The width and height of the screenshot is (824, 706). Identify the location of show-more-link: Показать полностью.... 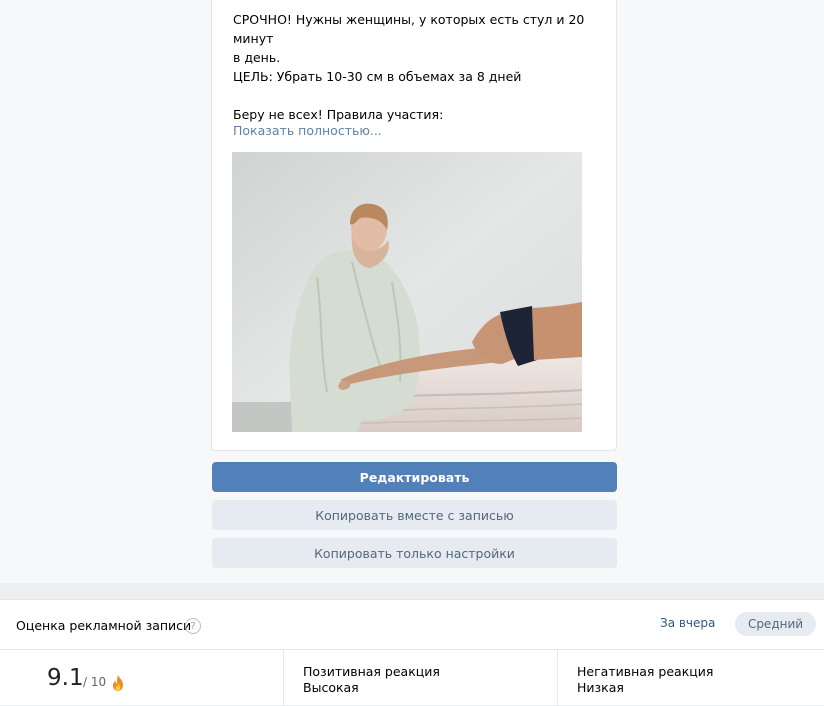
(307, 130).